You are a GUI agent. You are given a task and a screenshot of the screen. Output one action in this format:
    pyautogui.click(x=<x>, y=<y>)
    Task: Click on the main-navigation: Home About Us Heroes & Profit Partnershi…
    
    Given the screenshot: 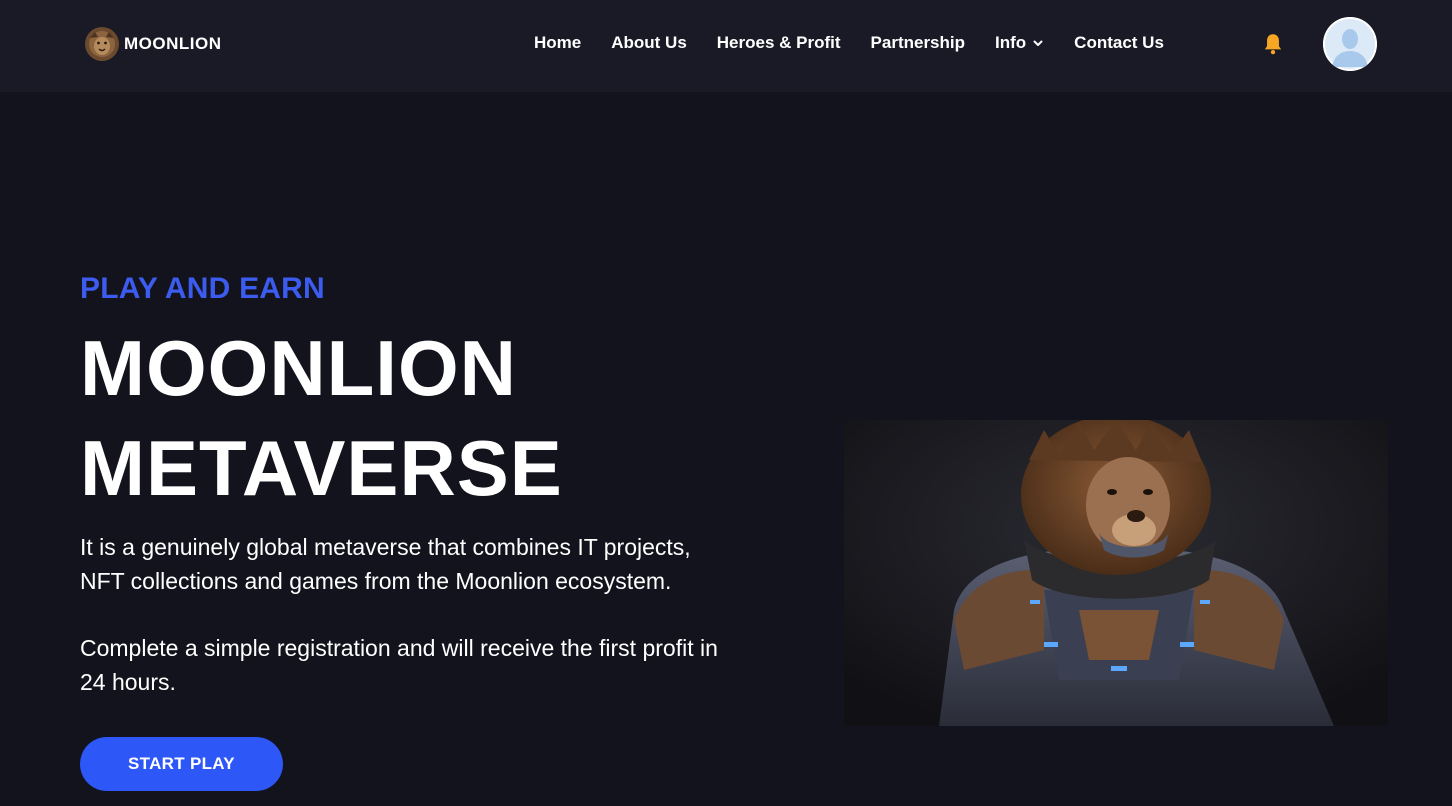 What is the action you would take?
    pyautogui.click(x=849, y=43)
    